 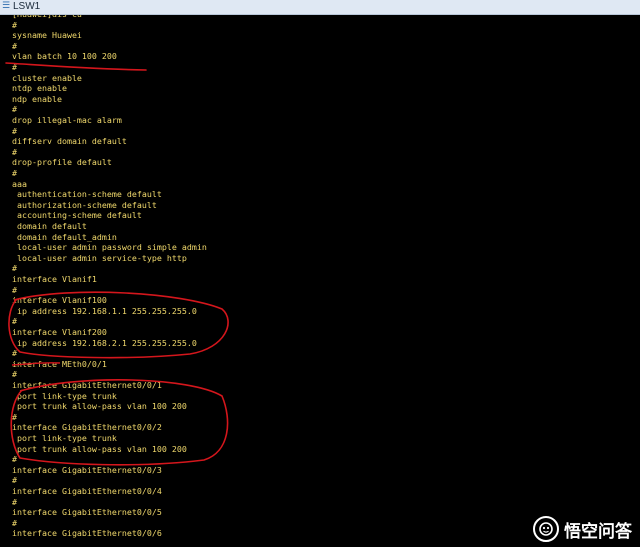 I want to click on watermark-text: 悟空问答, so click(x=598, y=531).